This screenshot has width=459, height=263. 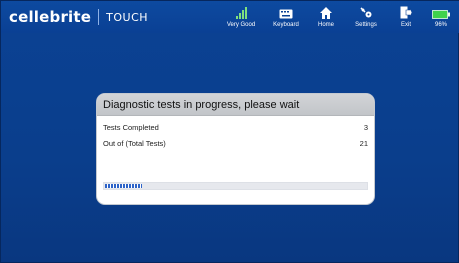 What do you see at coordinates (441, 12) in the screenshot?
I see `battery-icon` at bounding box center [441, 12].